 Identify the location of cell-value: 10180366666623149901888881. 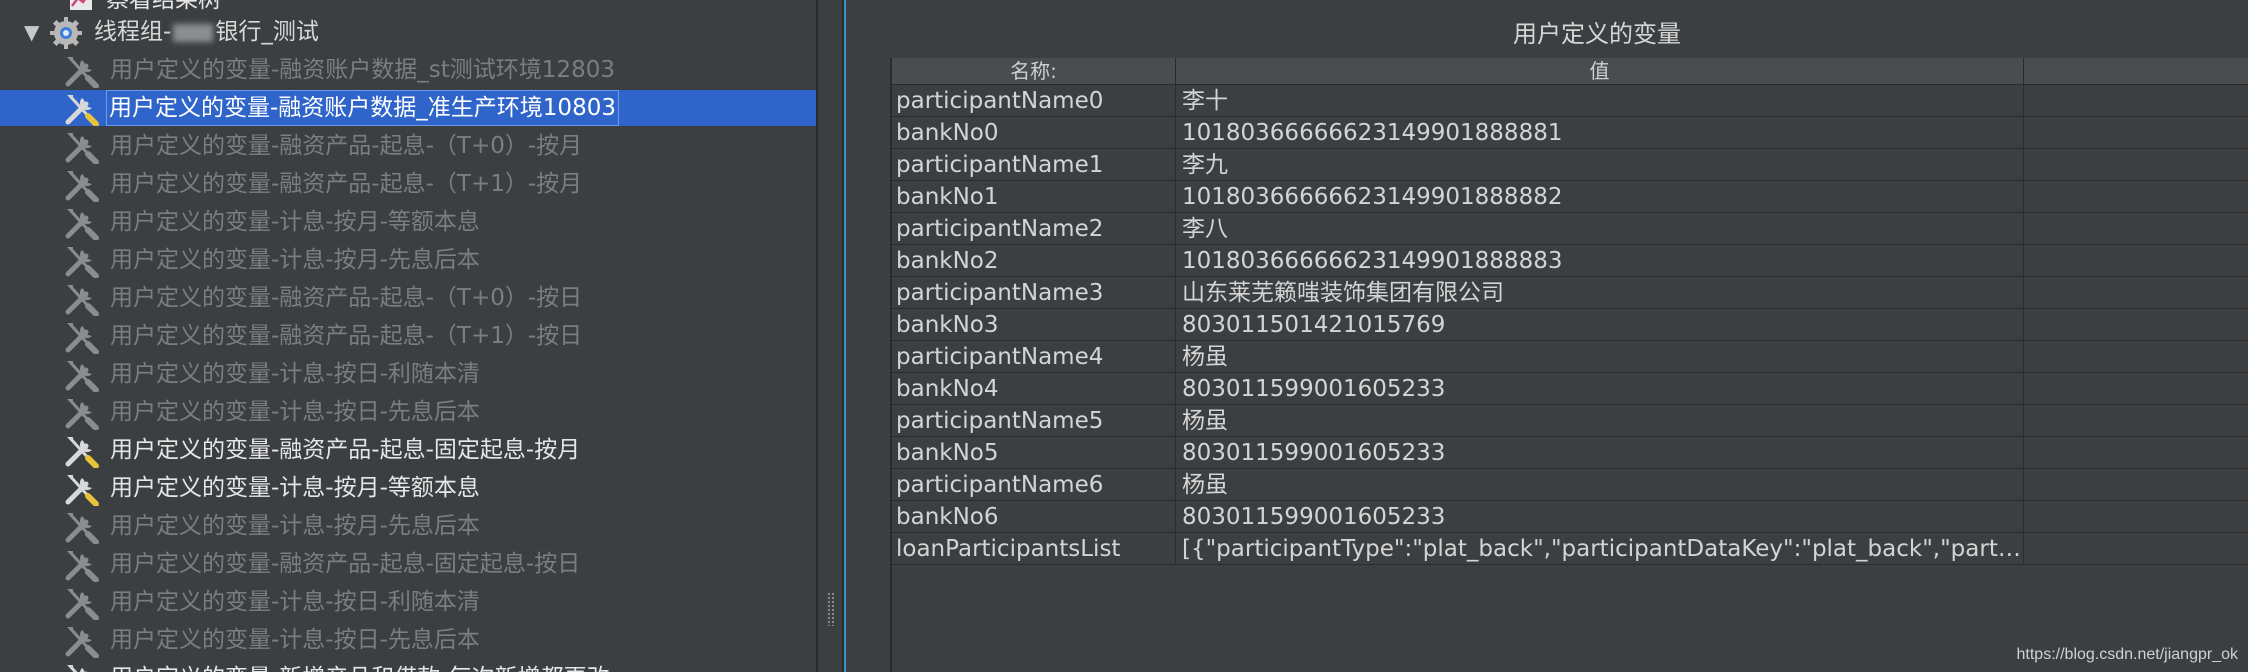
(1600, 133).